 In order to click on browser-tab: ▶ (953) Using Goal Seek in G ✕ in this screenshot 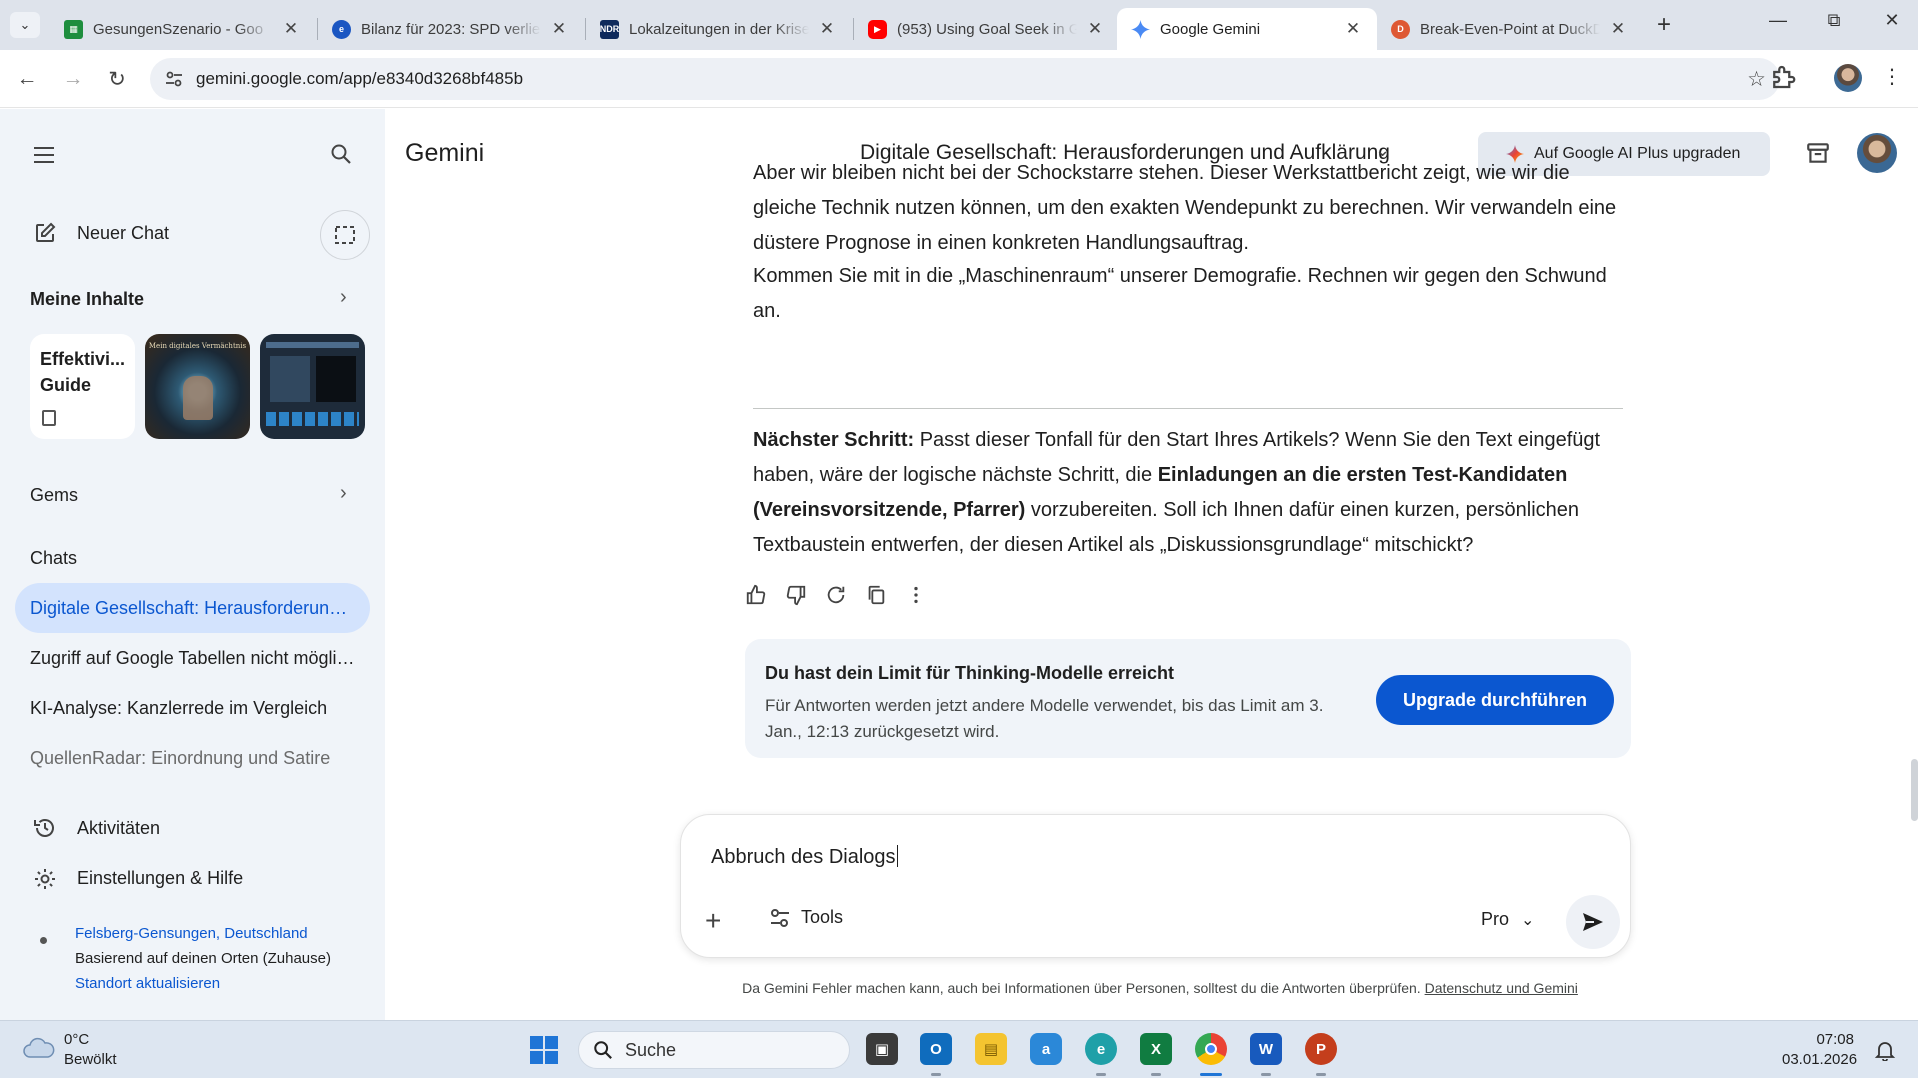, I will do `click(986, 29)`.